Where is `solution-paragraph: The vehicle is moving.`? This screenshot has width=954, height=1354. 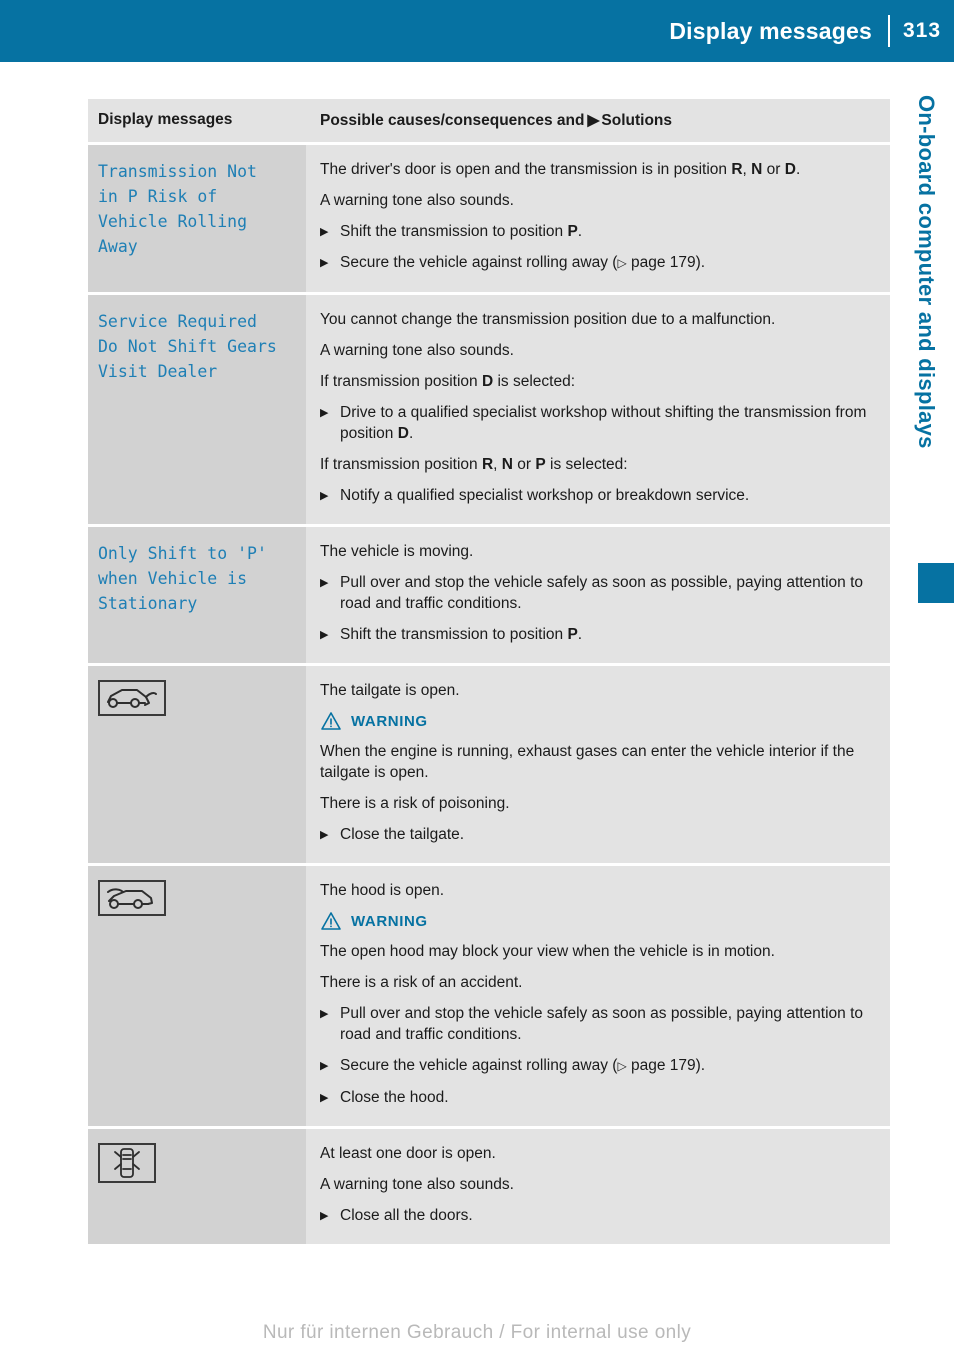 solution-paragraph: The vehicle is moving. is located at coordinates (397, 551).